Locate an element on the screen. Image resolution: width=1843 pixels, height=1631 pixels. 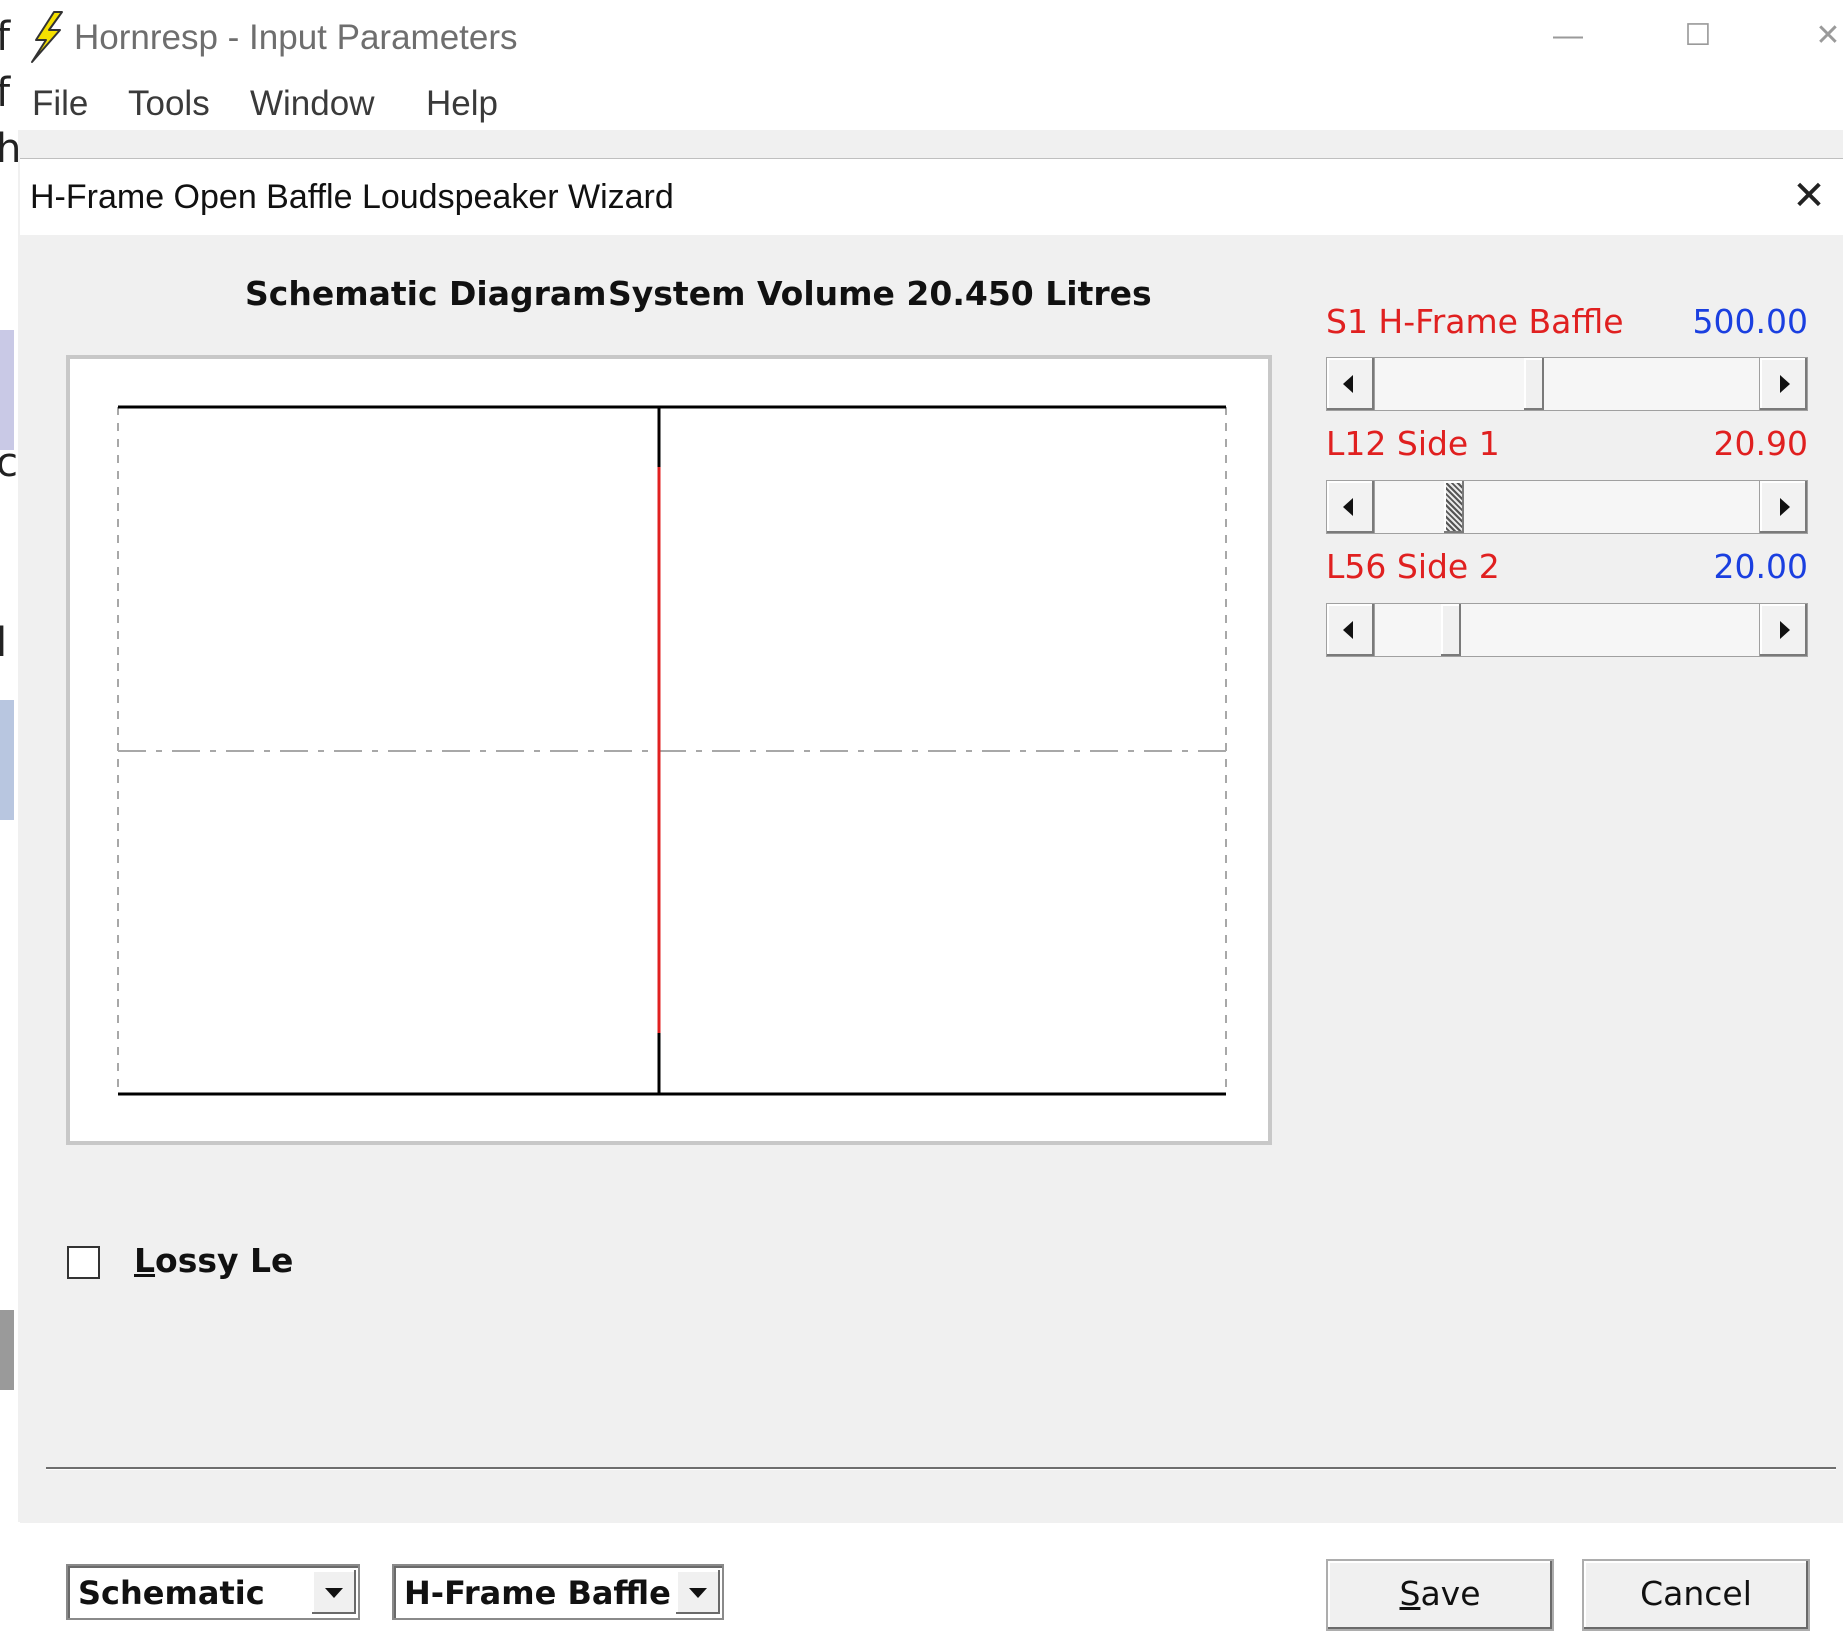
lossy-le-checkbox is located at coordinates (83, 1262).